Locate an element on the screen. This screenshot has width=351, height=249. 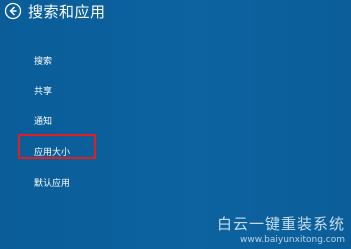
watermark: 白云一键重装系统 www.baiyunxitong.com is located at coordinates (281, 229).